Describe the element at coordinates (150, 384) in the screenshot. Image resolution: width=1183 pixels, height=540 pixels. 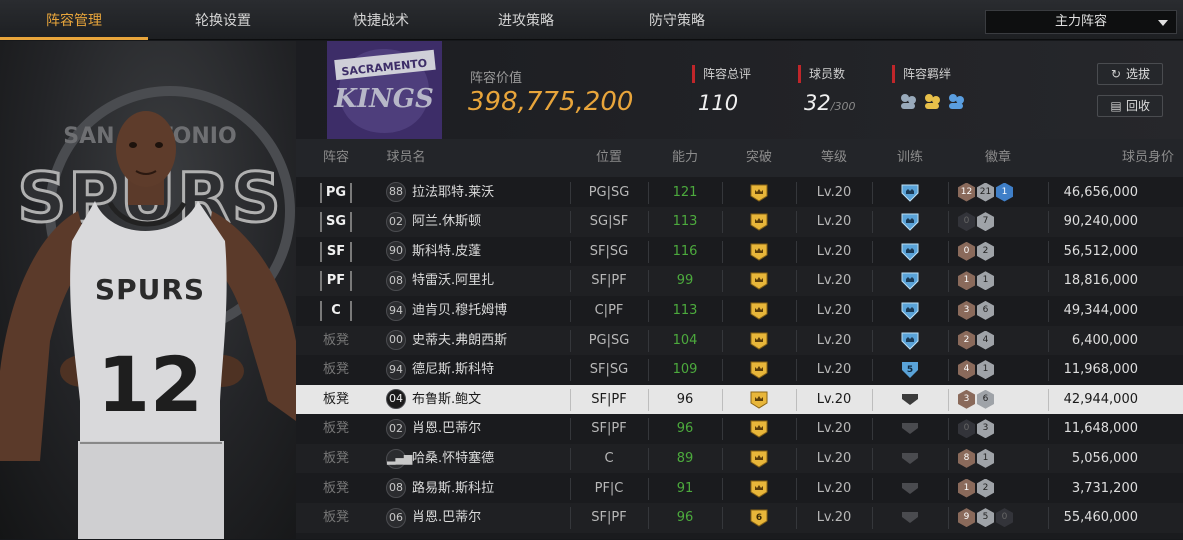
I see `jersey-number-text: 12` at that location.